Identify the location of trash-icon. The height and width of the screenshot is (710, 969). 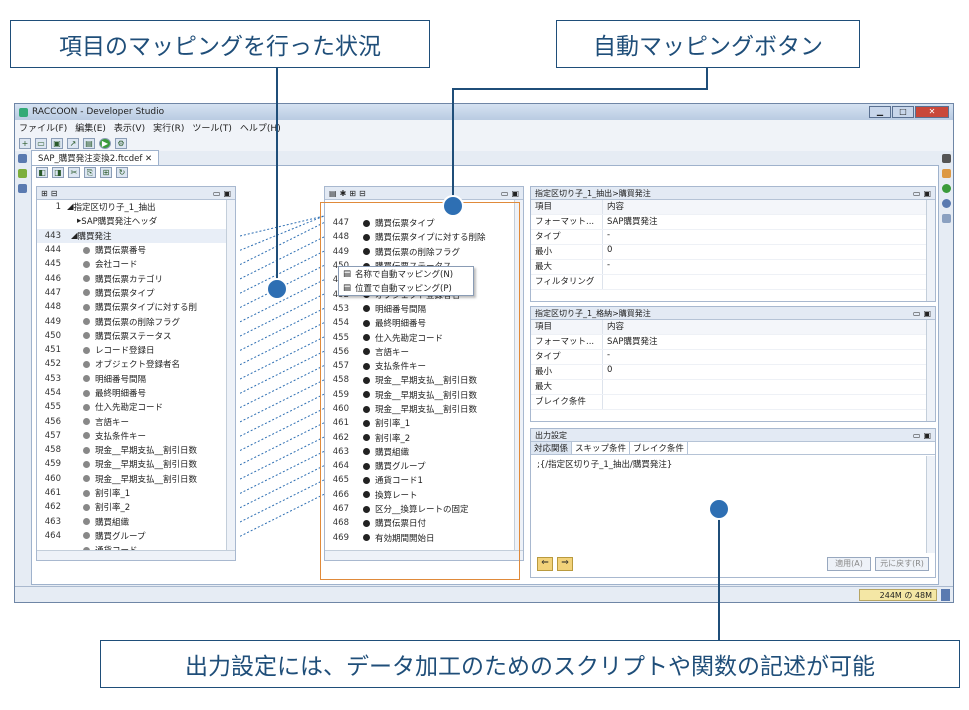
(945, 595).